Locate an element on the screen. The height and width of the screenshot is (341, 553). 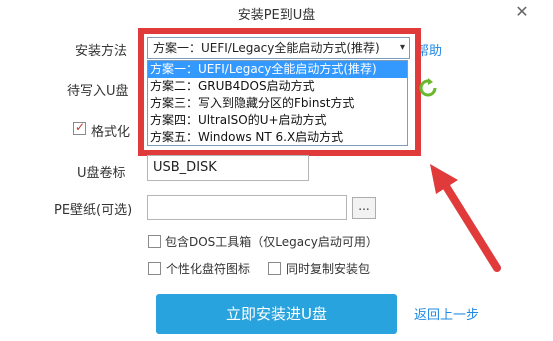
format-label: 格式化 is located at coordinates (111, 132).